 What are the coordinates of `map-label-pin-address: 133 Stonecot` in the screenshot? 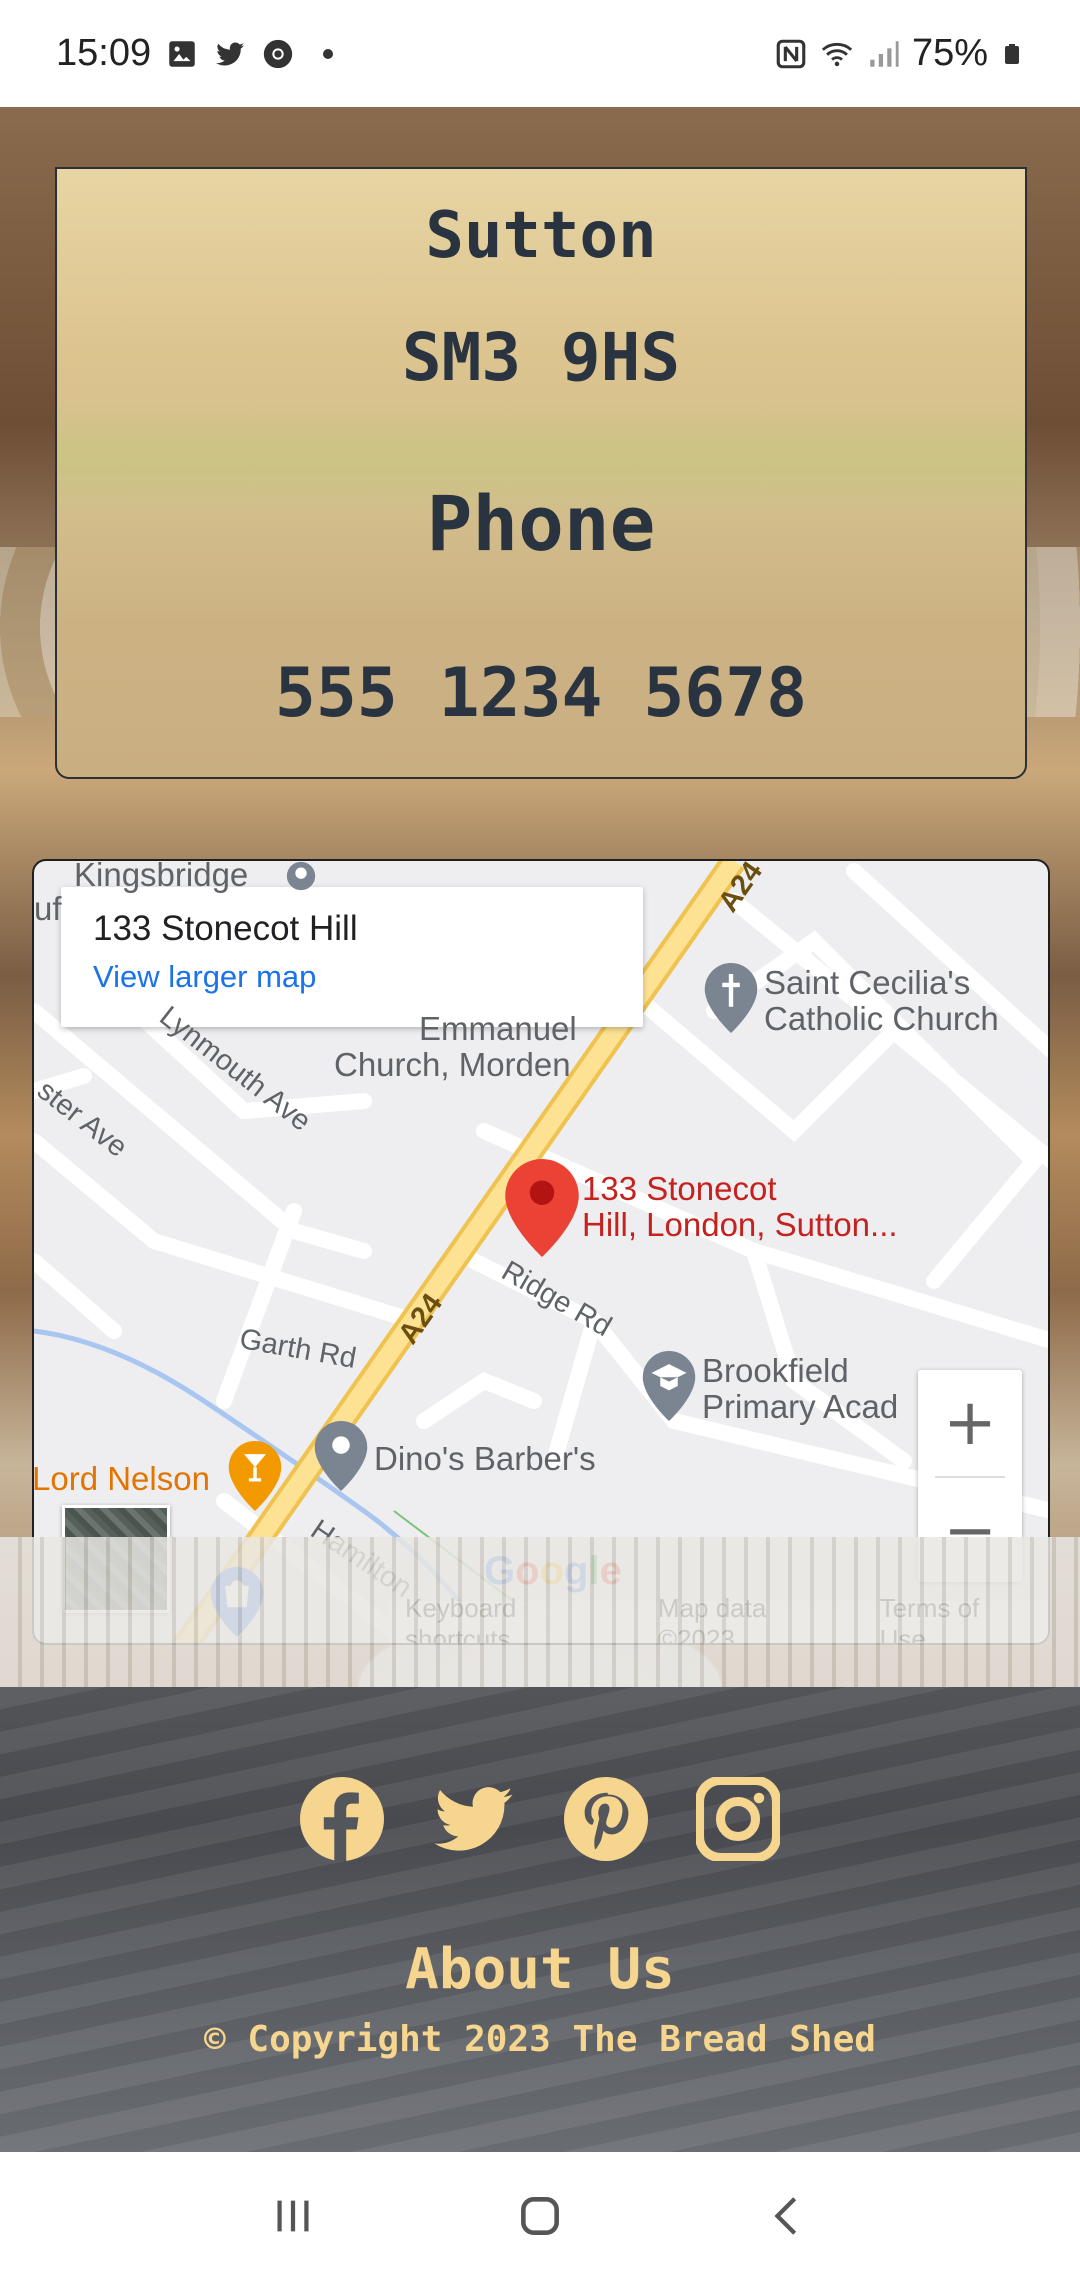 It's located at (679, 1188).